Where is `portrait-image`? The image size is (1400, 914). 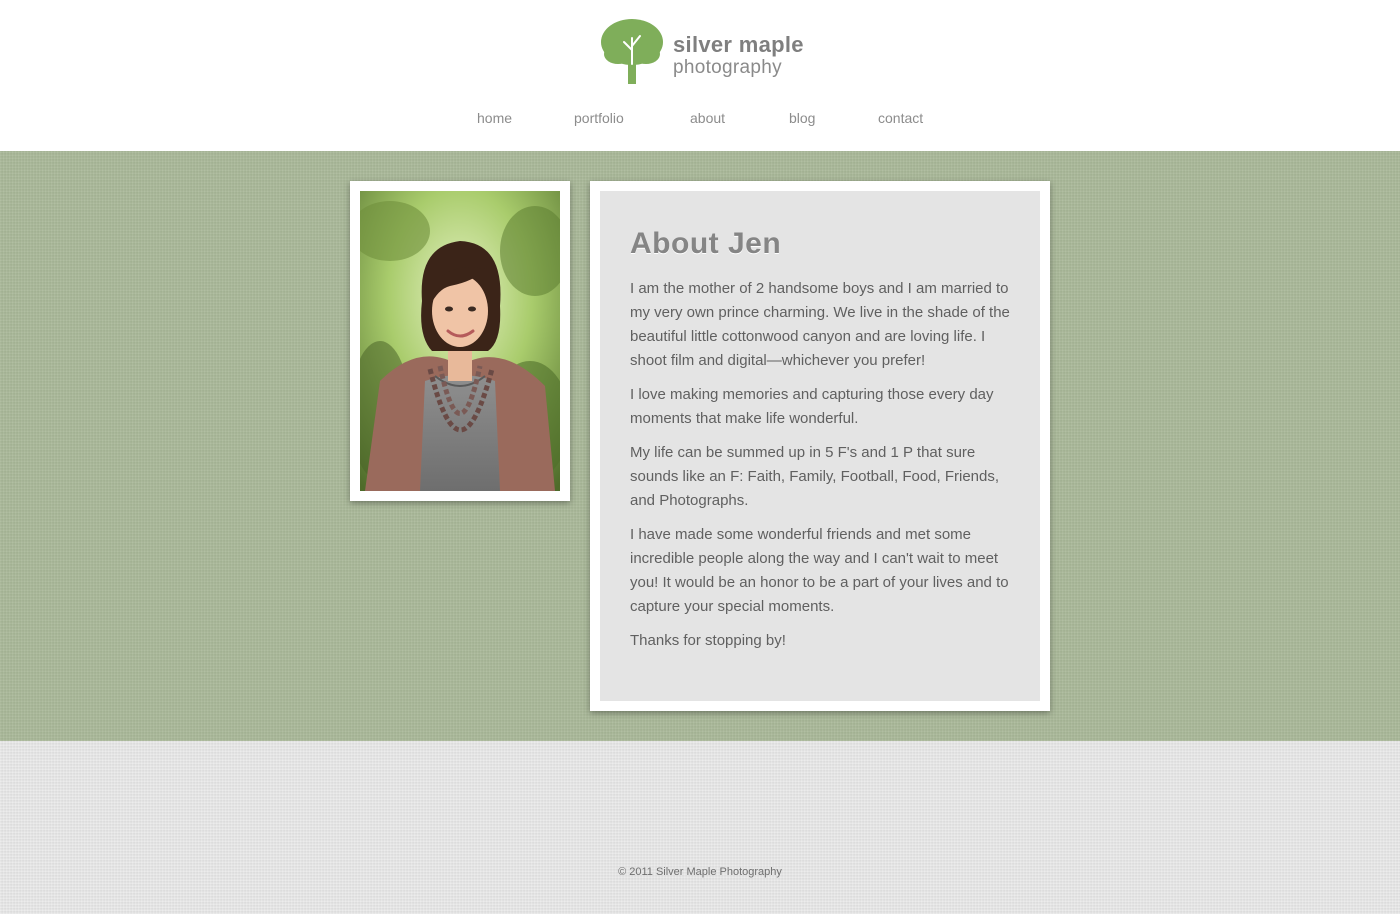
portrait-image is located at coordinates (460, 341).